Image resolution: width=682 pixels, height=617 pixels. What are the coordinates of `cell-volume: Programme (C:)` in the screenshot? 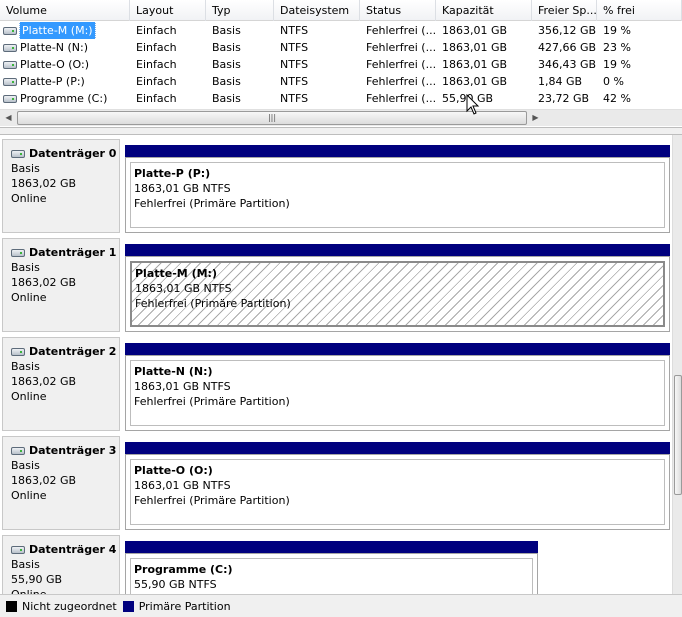 It's located at (65, 98).